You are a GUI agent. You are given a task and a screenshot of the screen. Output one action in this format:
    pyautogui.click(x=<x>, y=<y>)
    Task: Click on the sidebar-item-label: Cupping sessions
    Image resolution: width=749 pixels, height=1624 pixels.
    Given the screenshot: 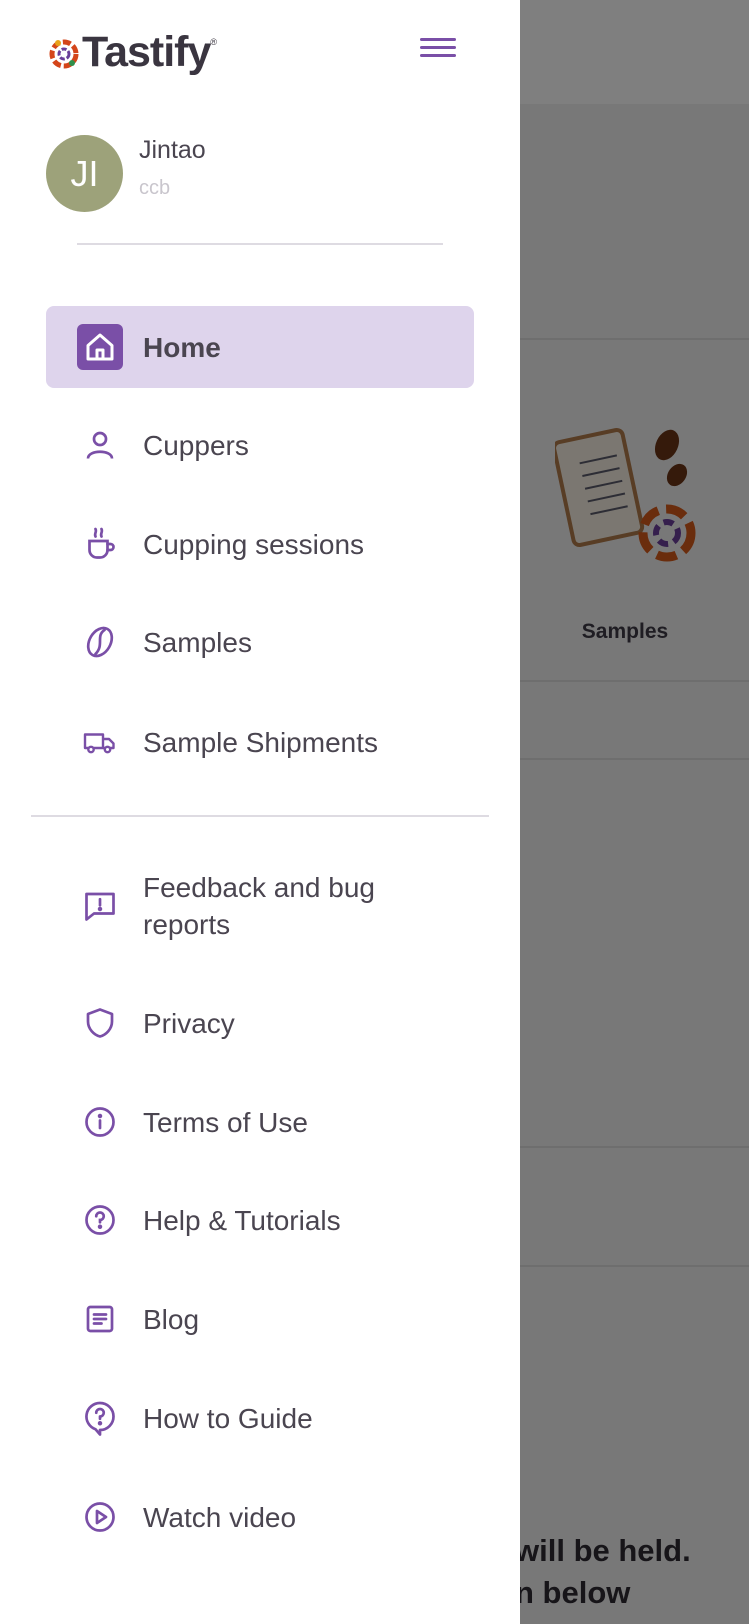 What is the action you would take?
    pyautogui.click(x=254, y=544)
    